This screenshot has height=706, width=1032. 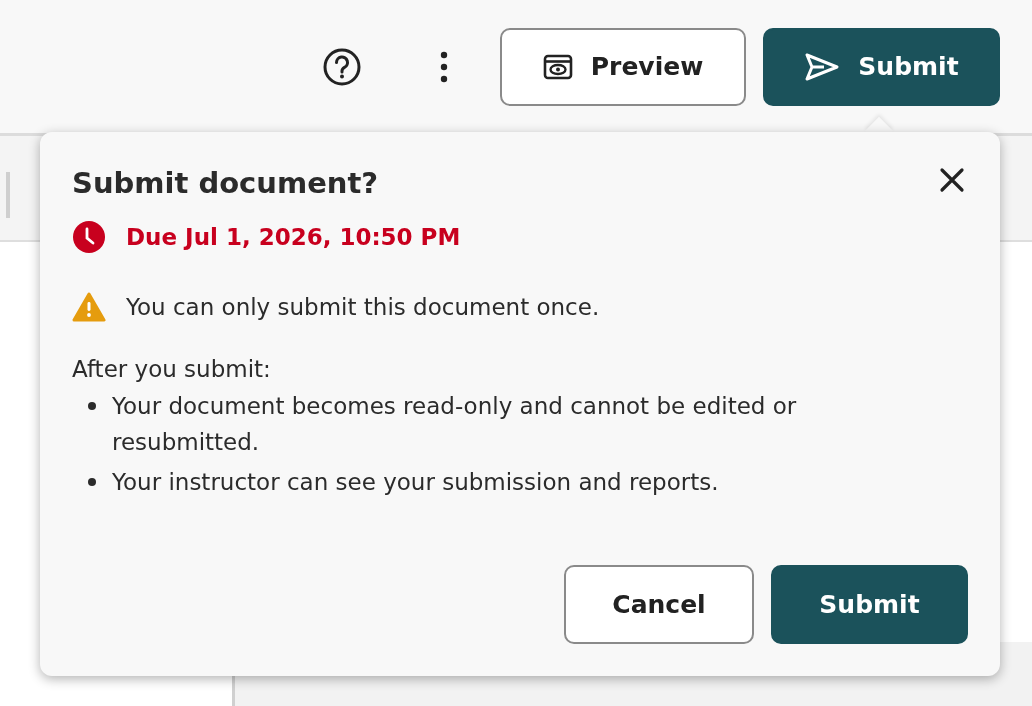 I want to click on dialog-title: Submit document?, so click(x=225, y=183).